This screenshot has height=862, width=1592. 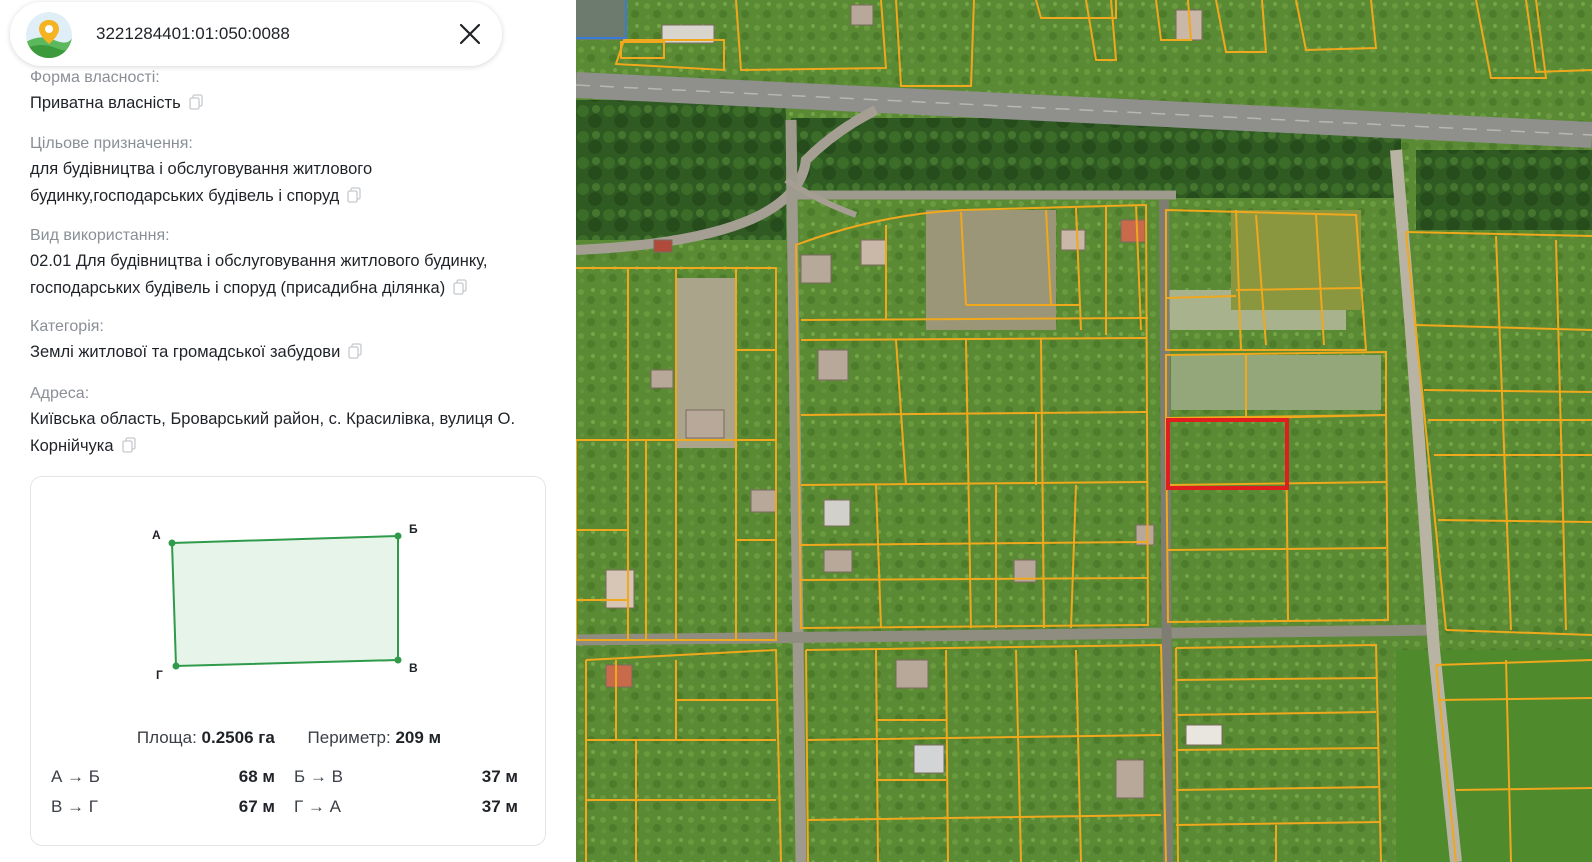 What do you see at coordinates (159, 675) in the screenshot?
I see `vertex-g-label: Г` at bounding box center [159, 675].